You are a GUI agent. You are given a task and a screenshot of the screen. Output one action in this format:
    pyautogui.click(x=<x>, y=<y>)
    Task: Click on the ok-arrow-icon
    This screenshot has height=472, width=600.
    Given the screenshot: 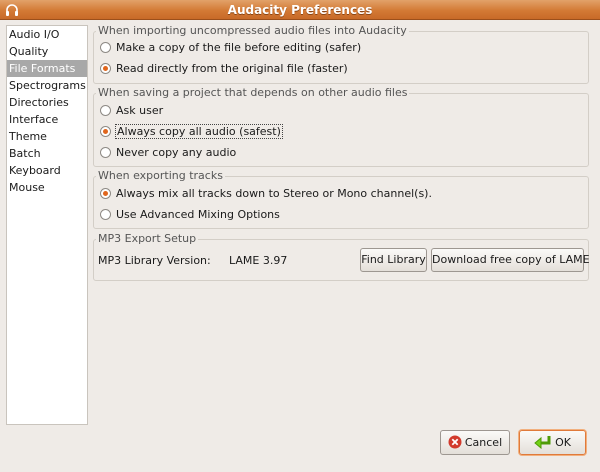 What is the action you would take?
    pyautogui.click(x=542, y=442)
    